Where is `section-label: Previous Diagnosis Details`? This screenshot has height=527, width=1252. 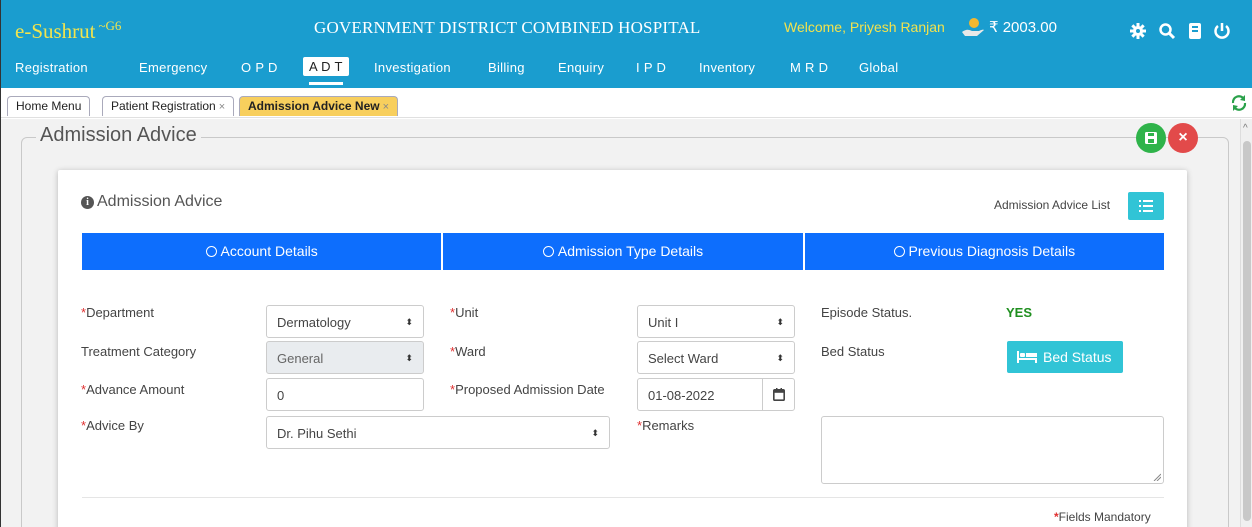 section-label: Previous Diagnosis Details is located at coordinates (992, 251).